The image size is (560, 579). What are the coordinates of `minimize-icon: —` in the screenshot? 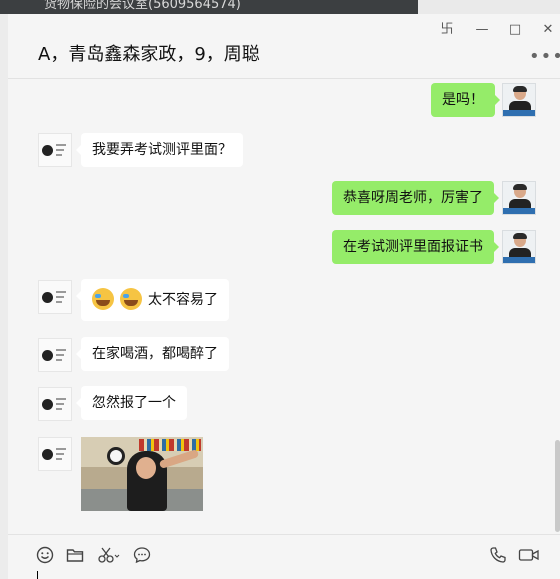 It's located at (482, 30).